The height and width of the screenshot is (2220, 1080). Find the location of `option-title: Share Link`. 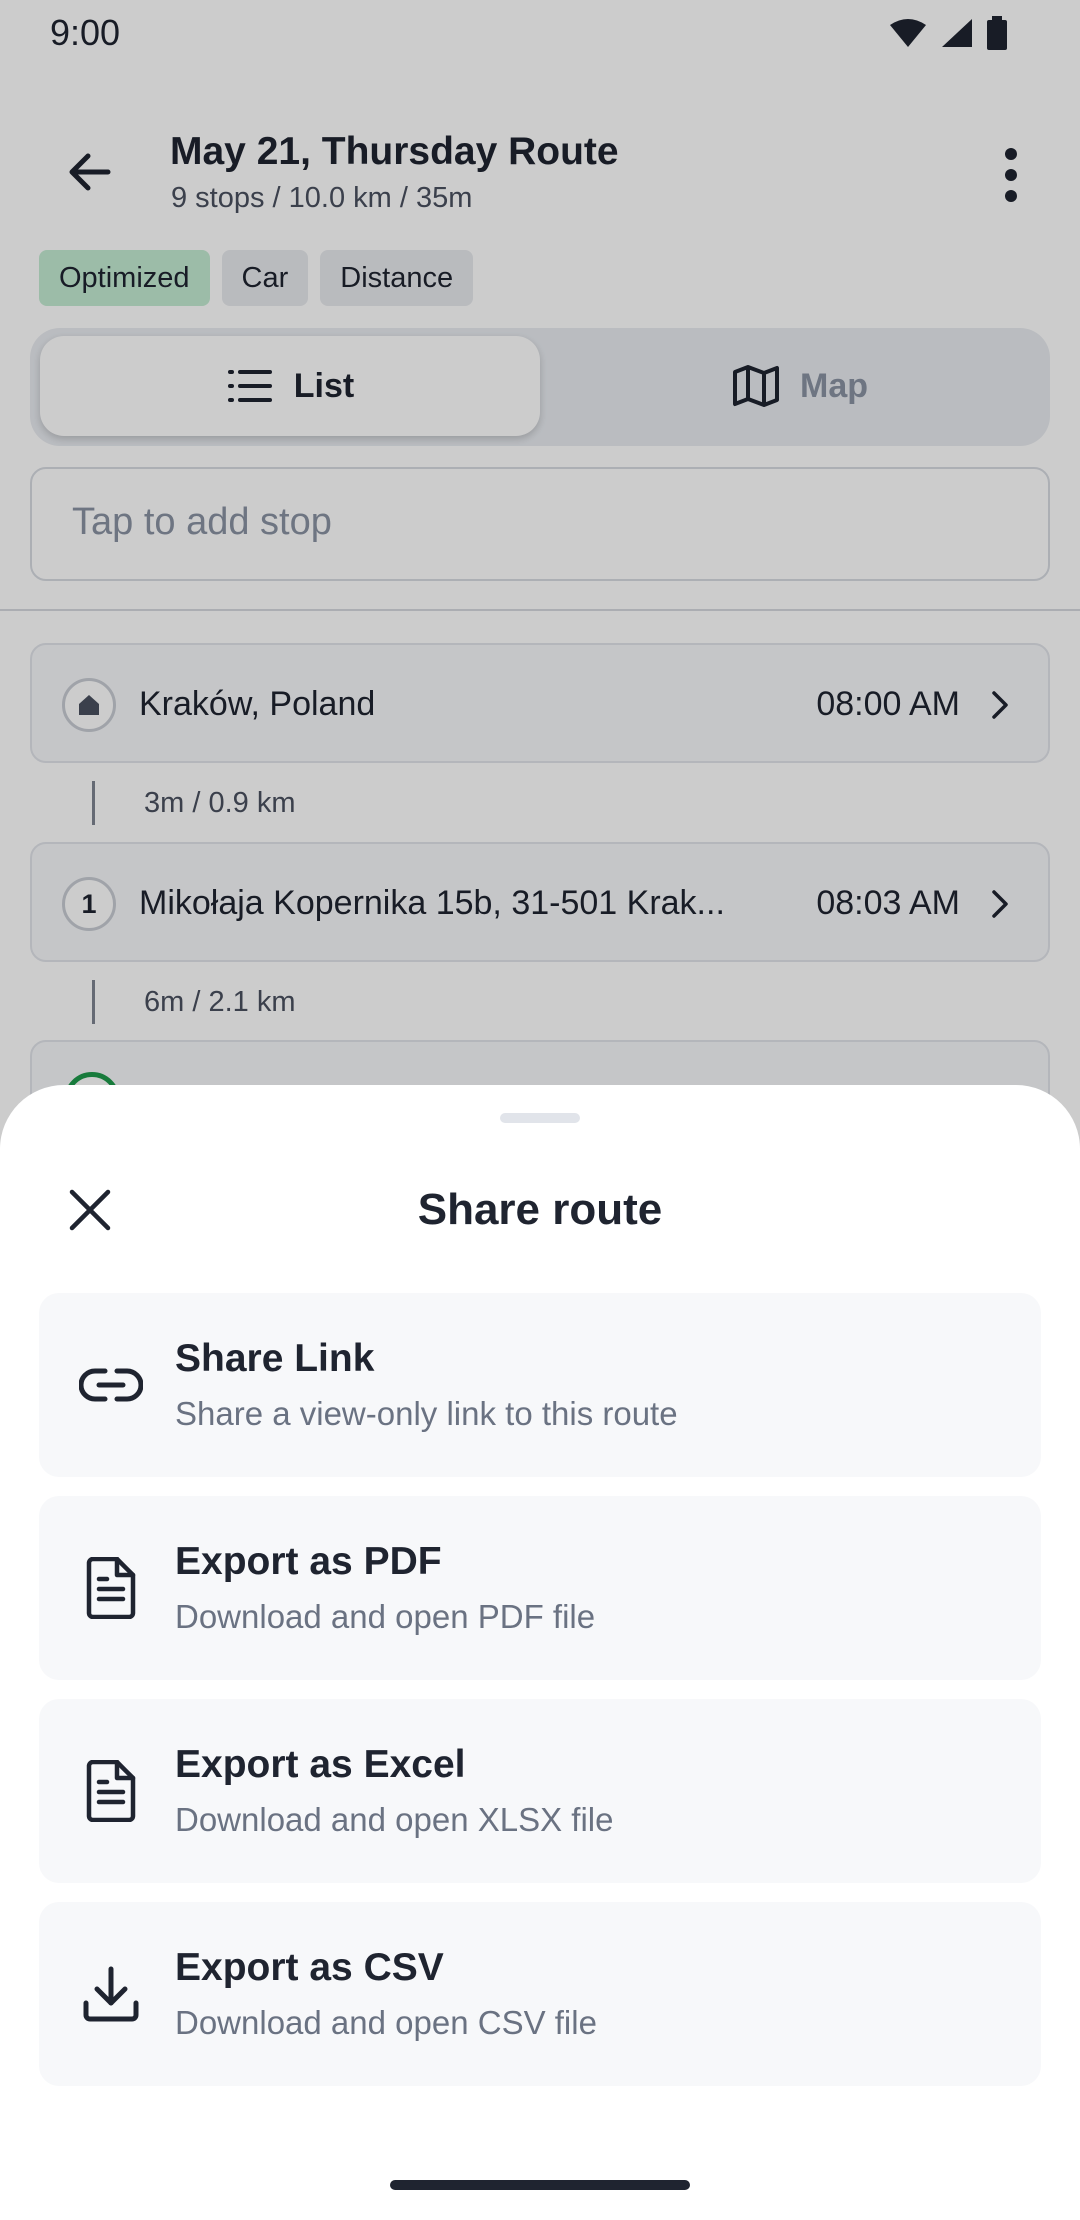

option-title: Share Link is located at coordinates (275, 1358).